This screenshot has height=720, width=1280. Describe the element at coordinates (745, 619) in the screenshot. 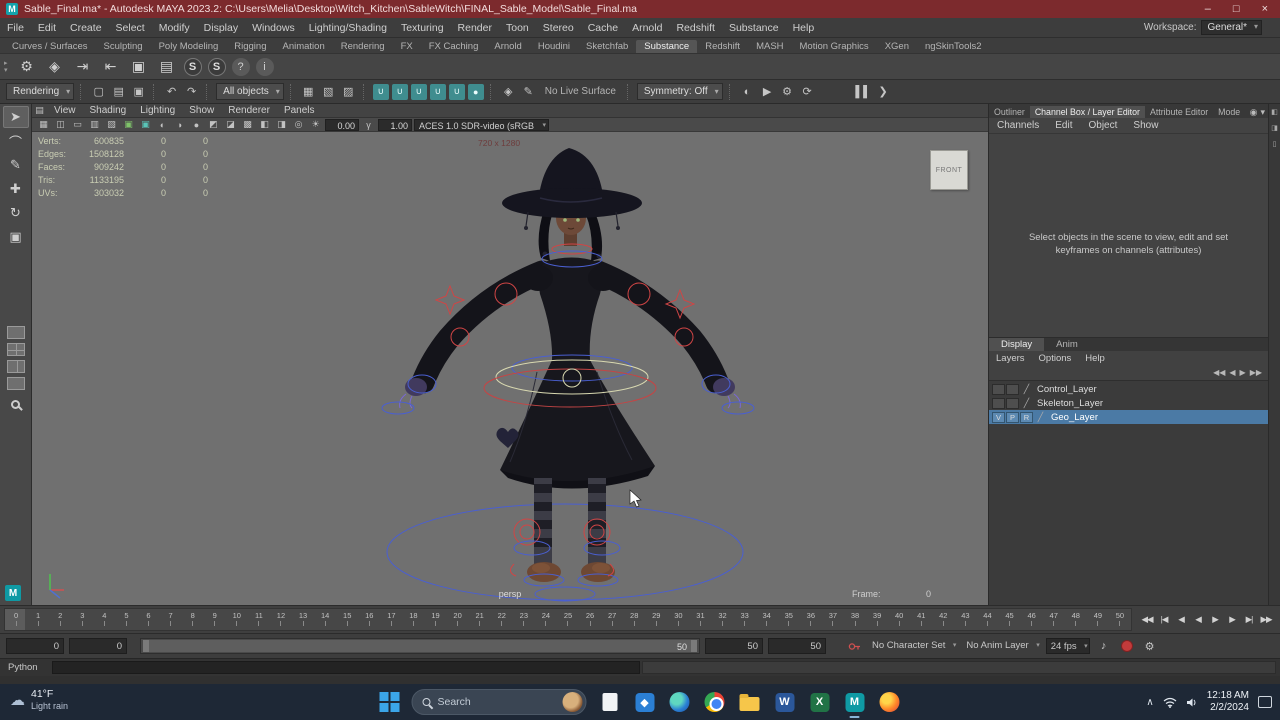

I see `timeline-tick: 33` at that location.